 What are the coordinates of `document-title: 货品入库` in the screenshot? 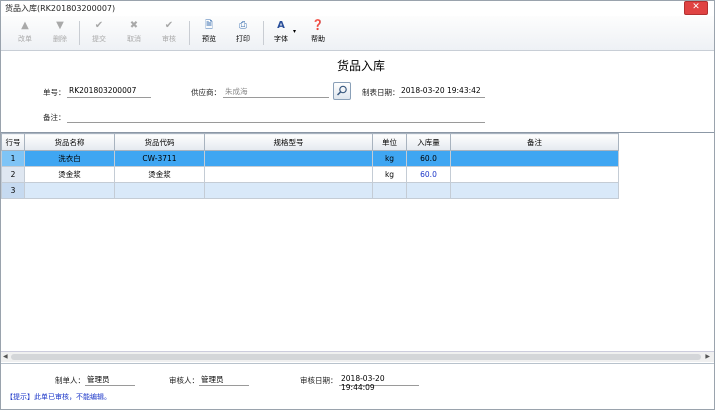 It's located at (360, 66).